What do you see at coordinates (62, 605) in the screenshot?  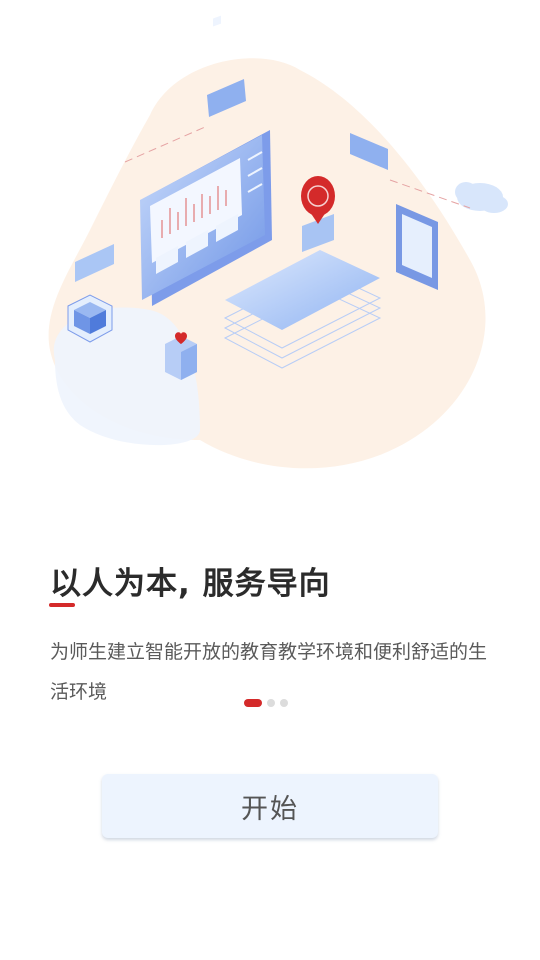 I see `title-underline` at bounding box center [62, 605].